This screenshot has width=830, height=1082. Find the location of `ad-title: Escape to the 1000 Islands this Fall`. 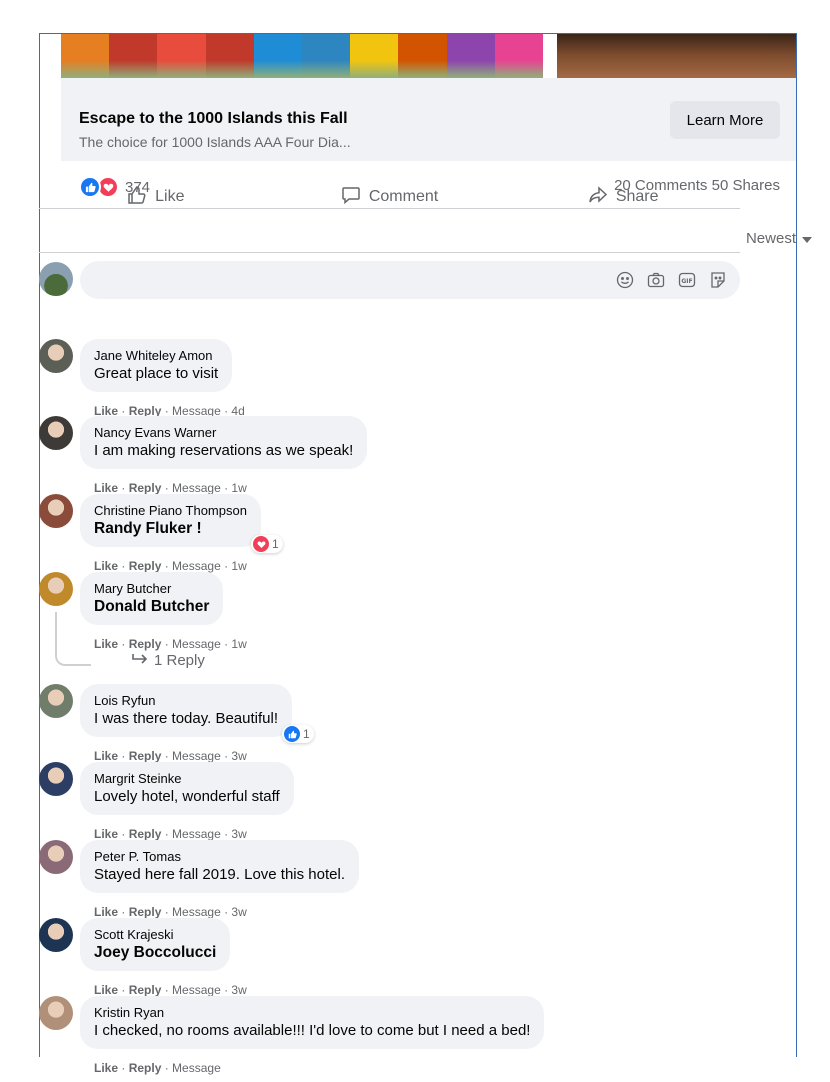

ad-title: Escape to the 1000 Islands this Fall is located at coordinates (213, 119).